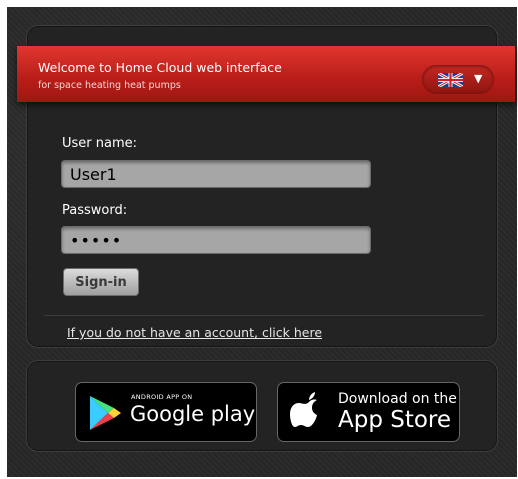 This screenshot has height=479, width=518. What do you see at coordinates (264, 315) in the screenshot?
I see `divider` at bounding box center [264, 315].